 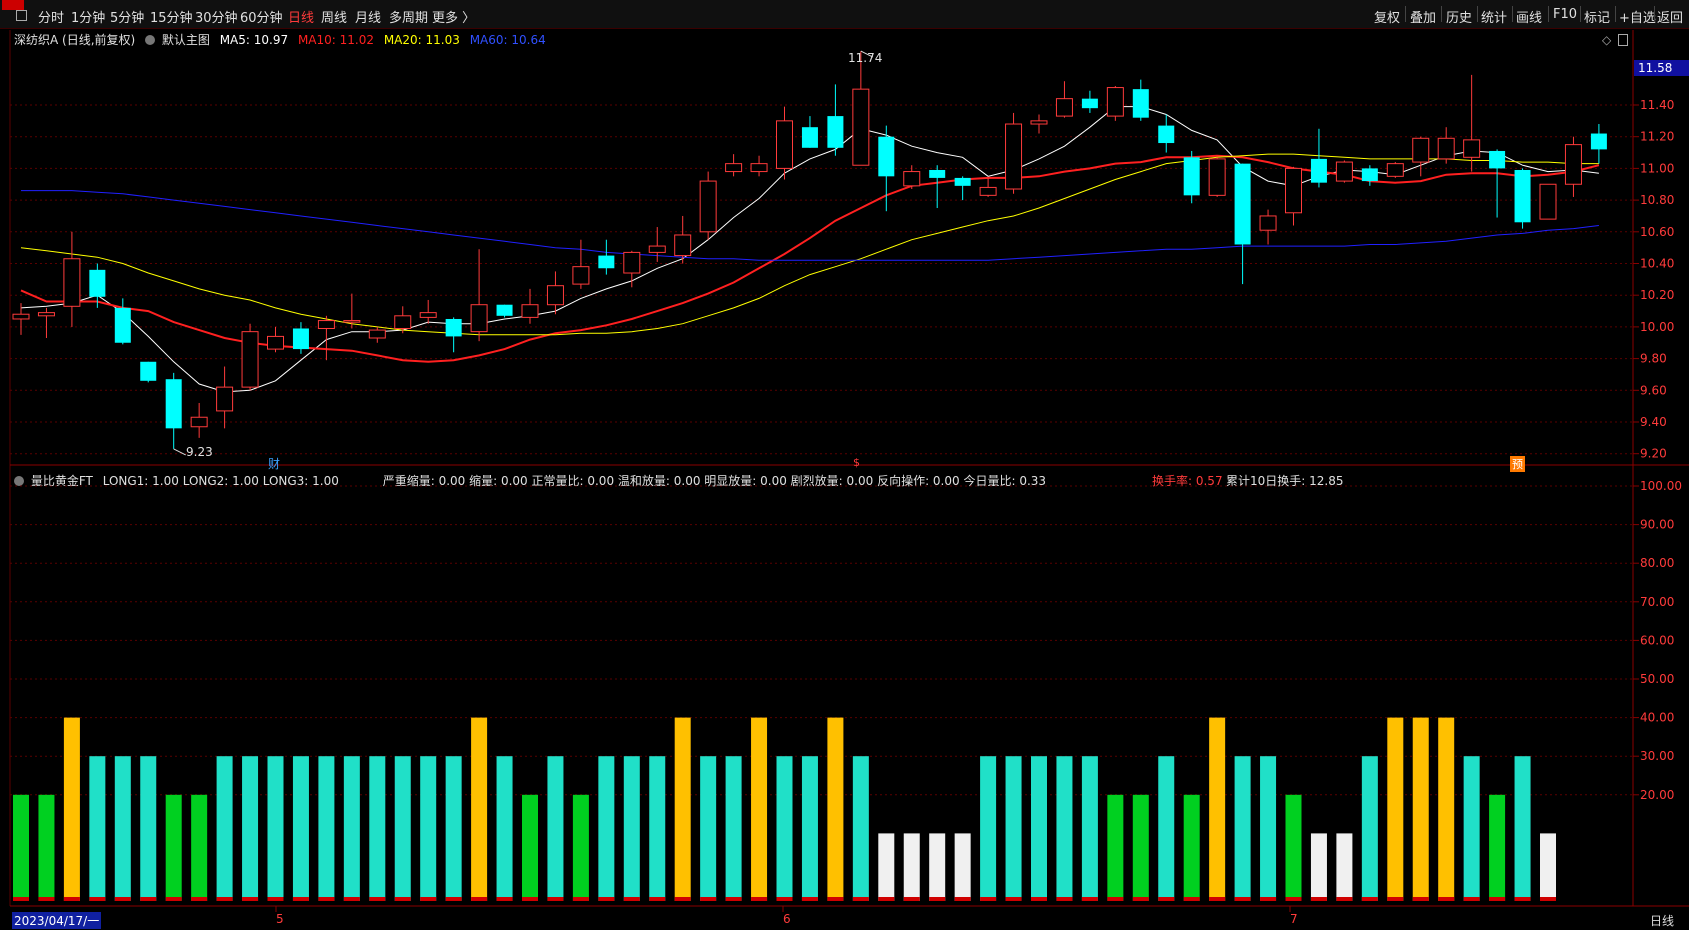 I want to click on app-logo, so click(x=13, y=5).